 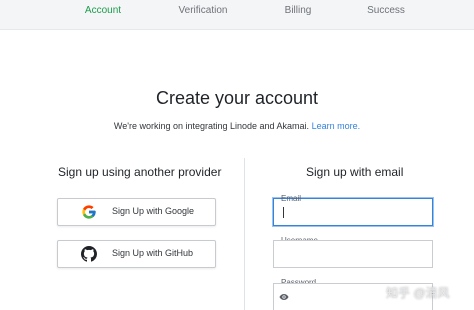 What do you see at coordinates (298, 10) in the screenshot?
I see `step-billing: Billing` at bounding box center [298, 10].